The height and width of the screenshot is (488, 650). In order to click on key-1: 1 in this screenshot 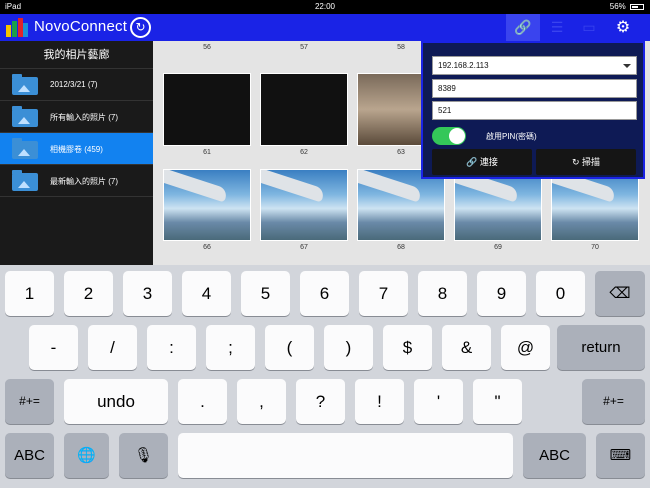, I will do `click(29, 293)`.